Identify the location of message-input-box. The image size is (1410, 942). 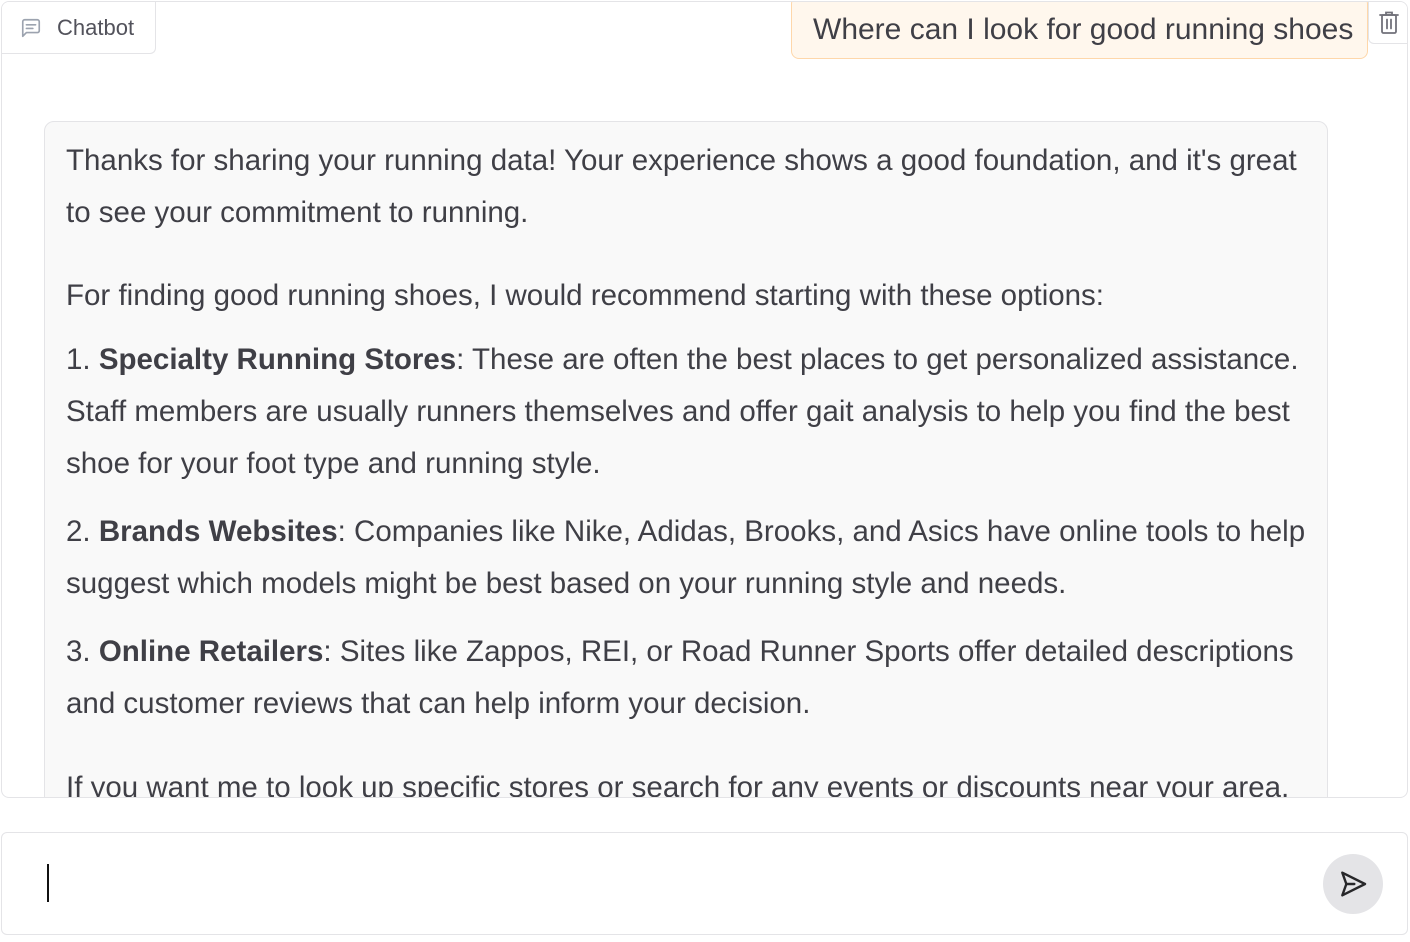
(704, 883).